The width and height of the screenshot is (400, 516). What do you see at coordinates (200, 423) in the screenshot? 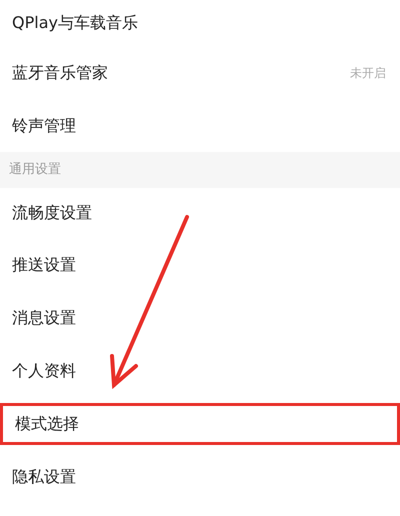
I see `settings-item: 模式选择` at bounding box center [200, 423].